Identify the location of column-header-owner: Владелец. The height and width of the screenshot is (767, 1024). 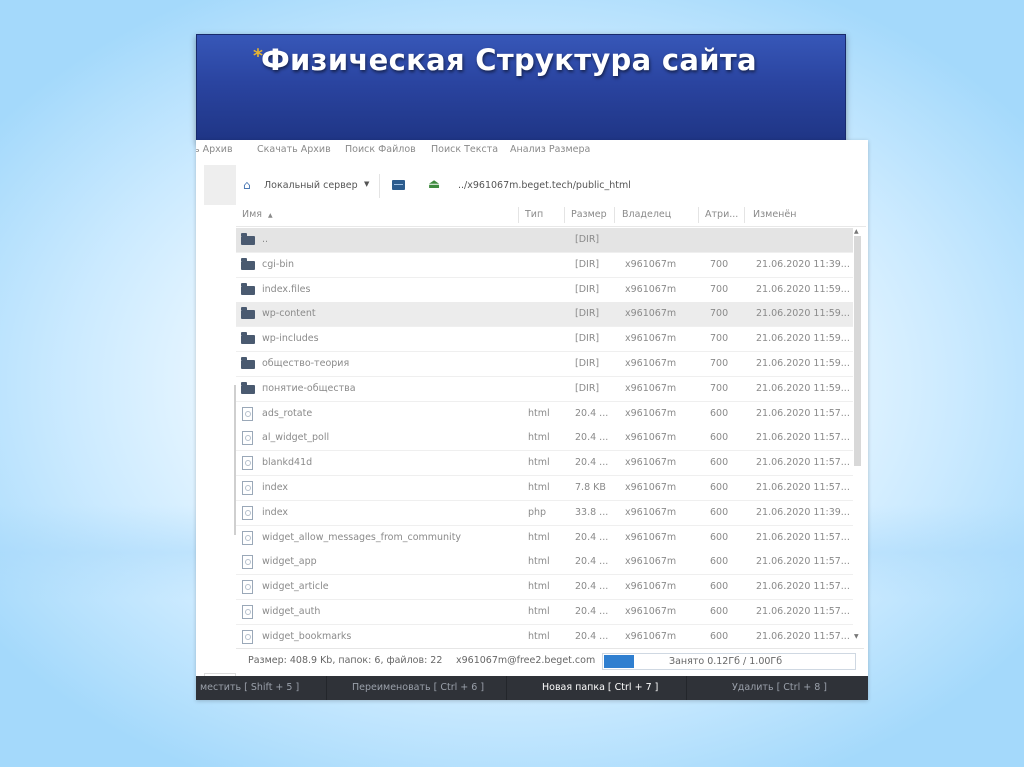
(646, 214).